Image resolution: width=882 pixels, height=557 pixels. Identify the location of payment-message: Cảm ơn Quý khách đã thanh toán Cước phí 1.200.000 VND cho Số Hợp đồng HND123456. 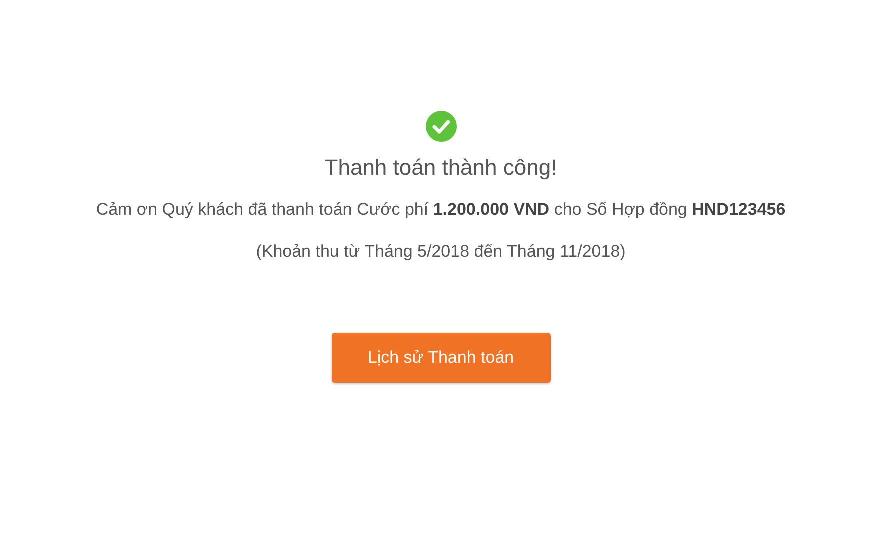
(441, 210).